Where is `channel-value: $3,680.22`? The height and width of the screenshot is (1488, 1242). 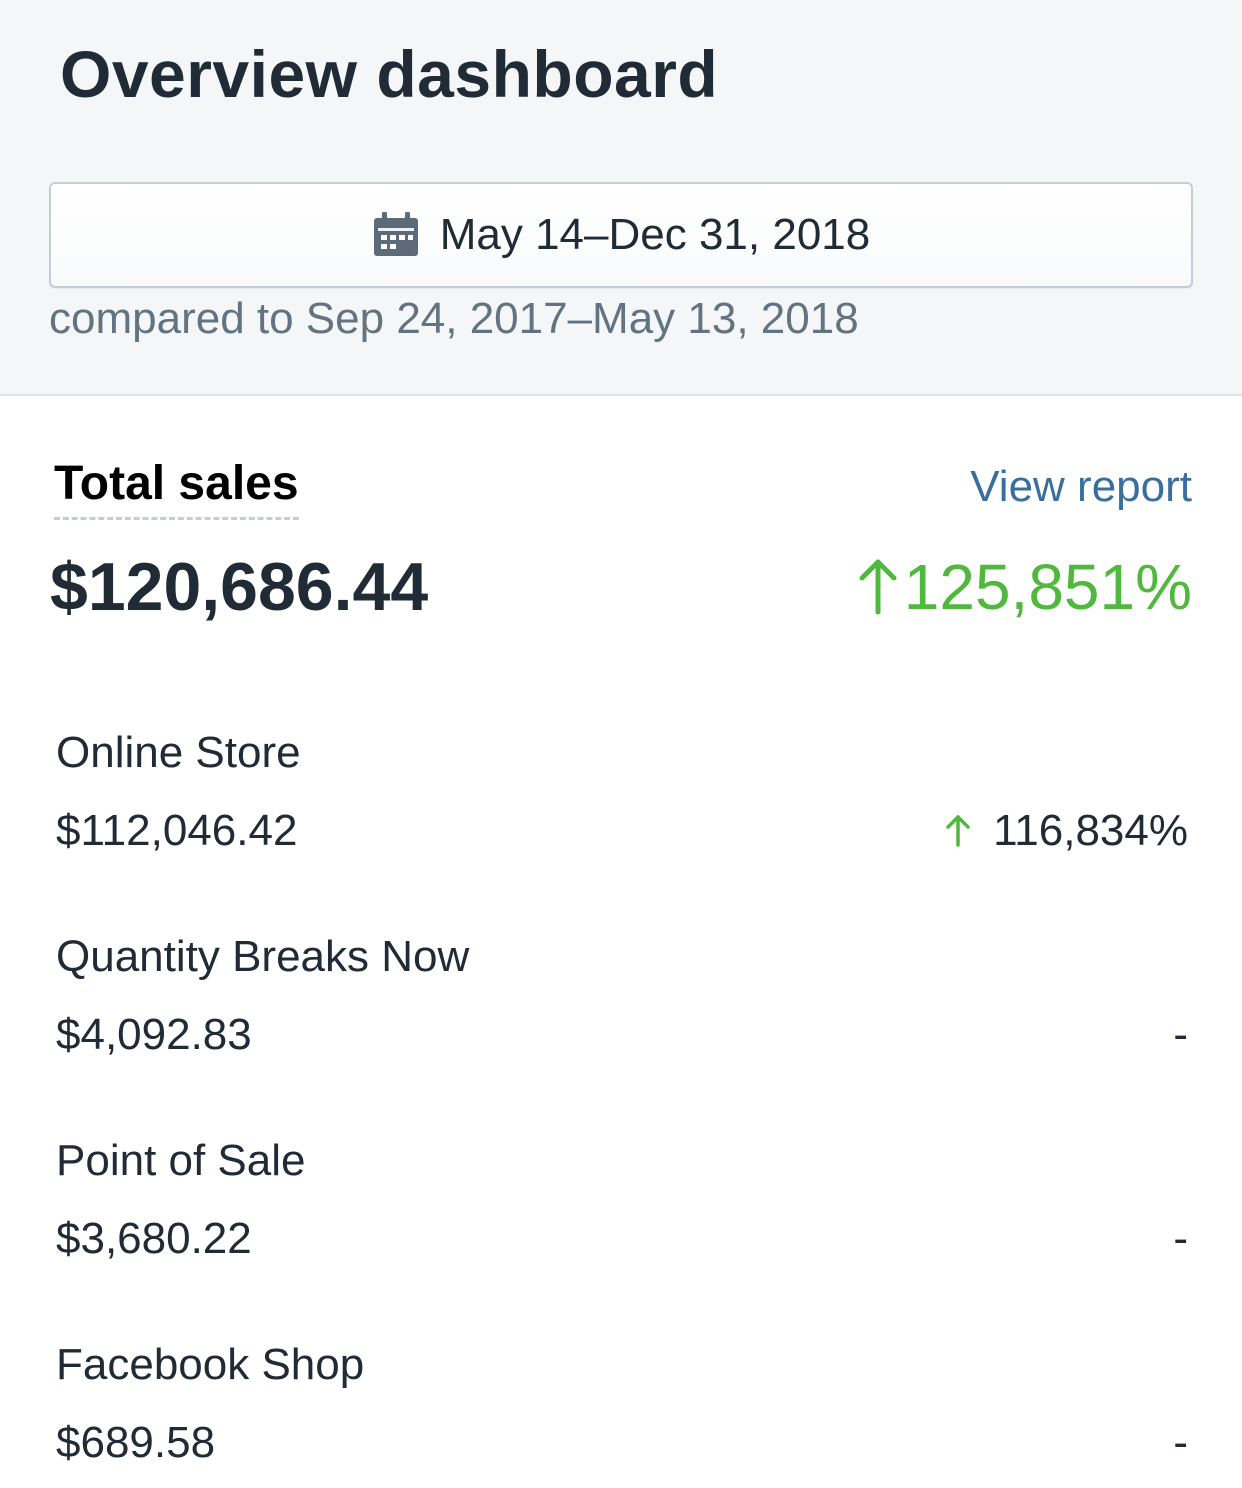
channel-value: $3,680.22 is located at coordinates (154, 1238).